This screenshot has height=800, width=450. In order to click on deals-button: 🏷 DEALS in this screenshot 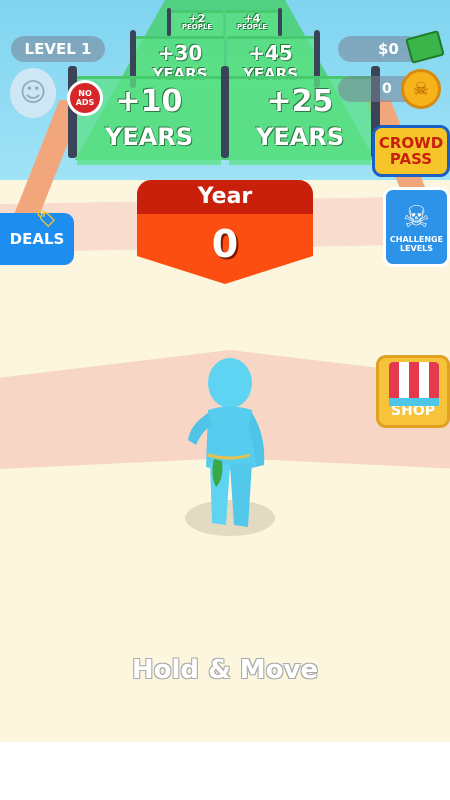, I will do `click(37, 237)`.